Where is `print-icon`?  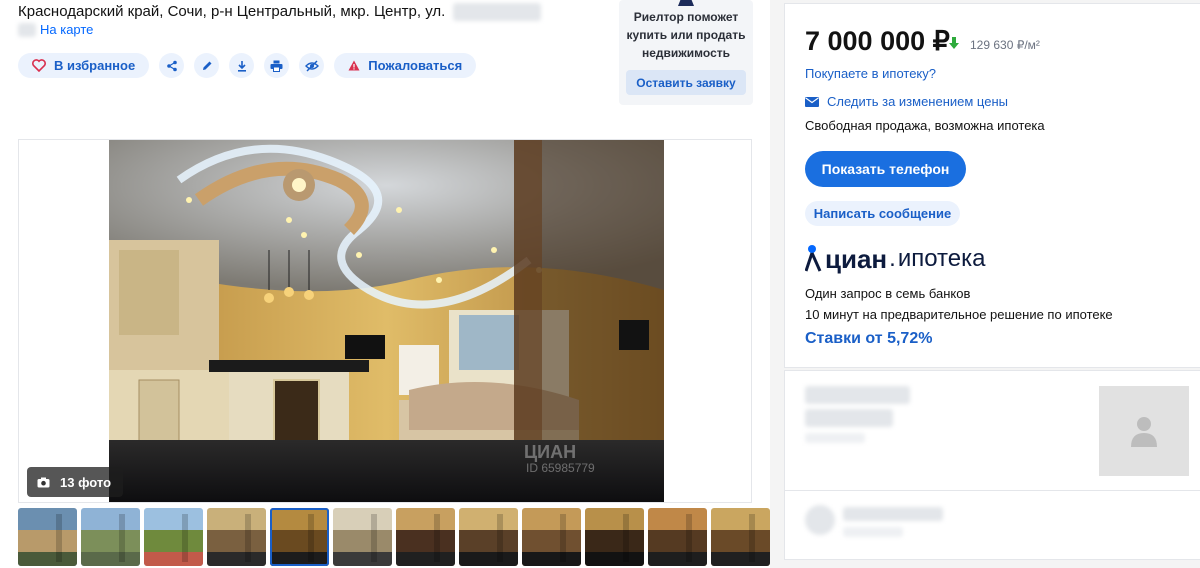
print-icon is located at coordinates (276, 66).